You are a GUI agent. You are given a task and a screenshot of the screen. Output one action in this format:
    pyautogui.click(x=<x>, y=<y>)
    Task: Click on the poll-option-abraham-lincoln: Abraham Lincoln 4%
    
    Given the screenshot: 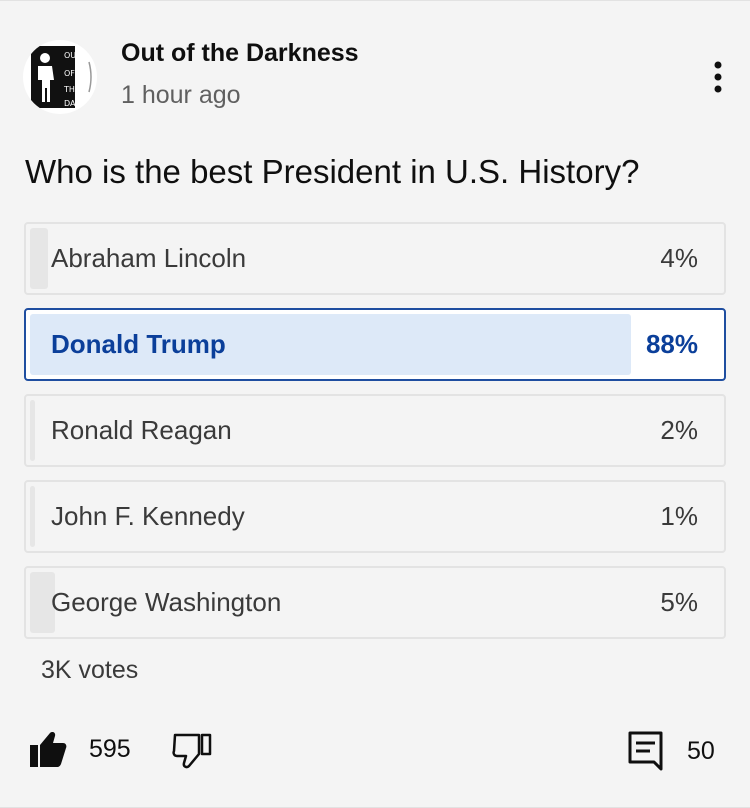 What is the action you would take?
    pyautogui.click(x=375, y=258)
    